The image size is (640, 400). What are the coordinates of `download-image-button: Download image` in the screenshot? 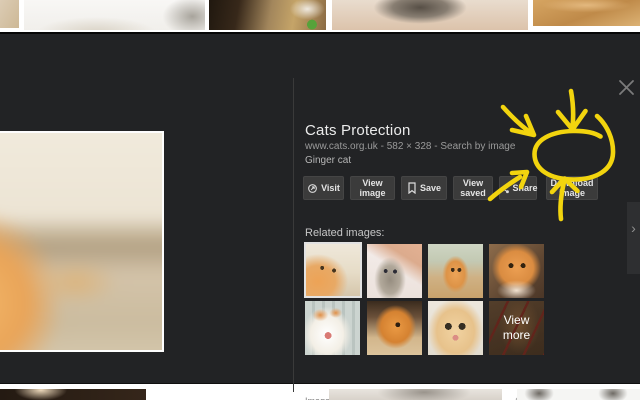 It's located at (572, 188).